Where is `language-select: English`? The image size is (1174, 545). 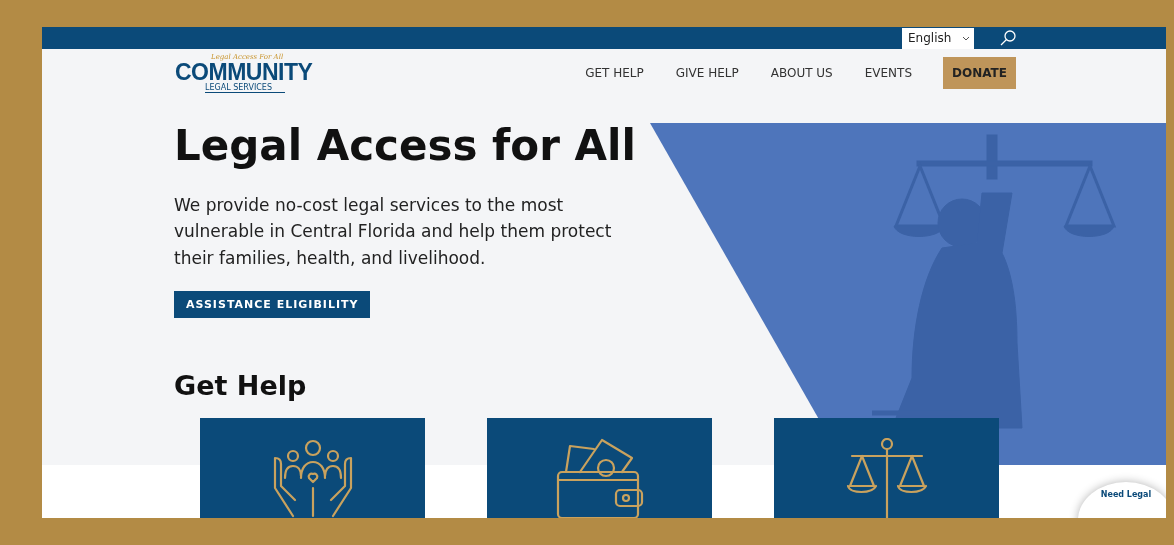
language-select: English is located at coordinates (938, 38).